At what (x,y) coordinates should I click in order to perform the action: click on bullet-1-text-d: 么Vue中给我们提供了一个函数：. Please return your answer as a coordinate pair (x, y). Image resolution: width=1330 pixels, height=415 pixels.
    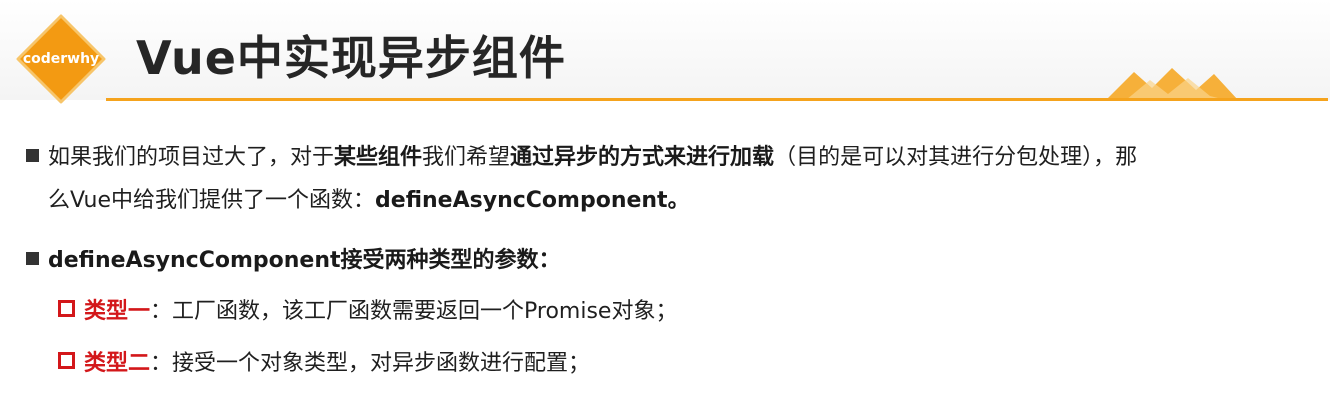
    Looking at the image, I should click on (212, 200).